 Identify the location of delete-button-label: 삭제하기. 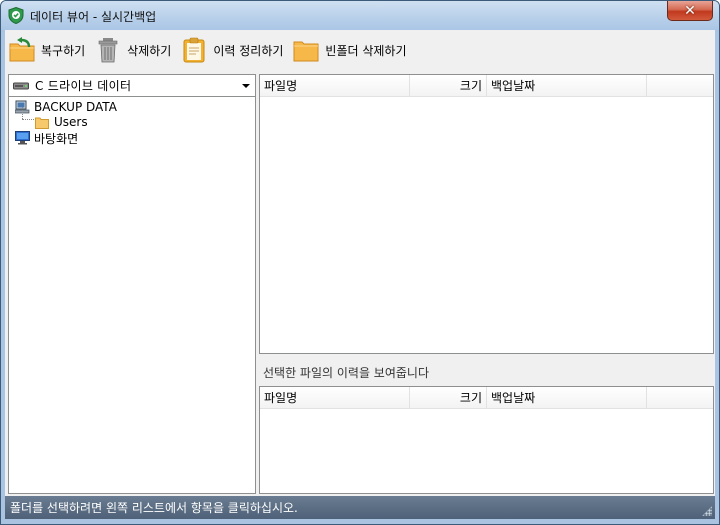
(149, 50).